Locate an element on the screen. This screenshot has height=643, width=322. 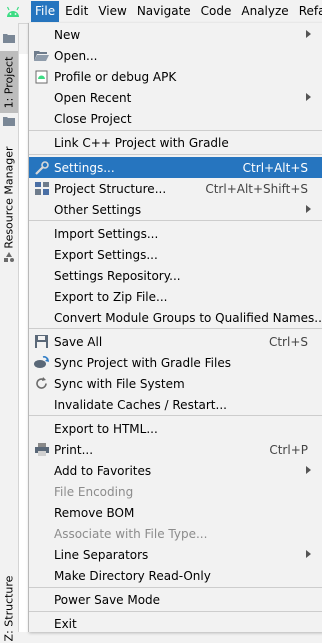
open-folder-icon is located at coordinates (41, 55).